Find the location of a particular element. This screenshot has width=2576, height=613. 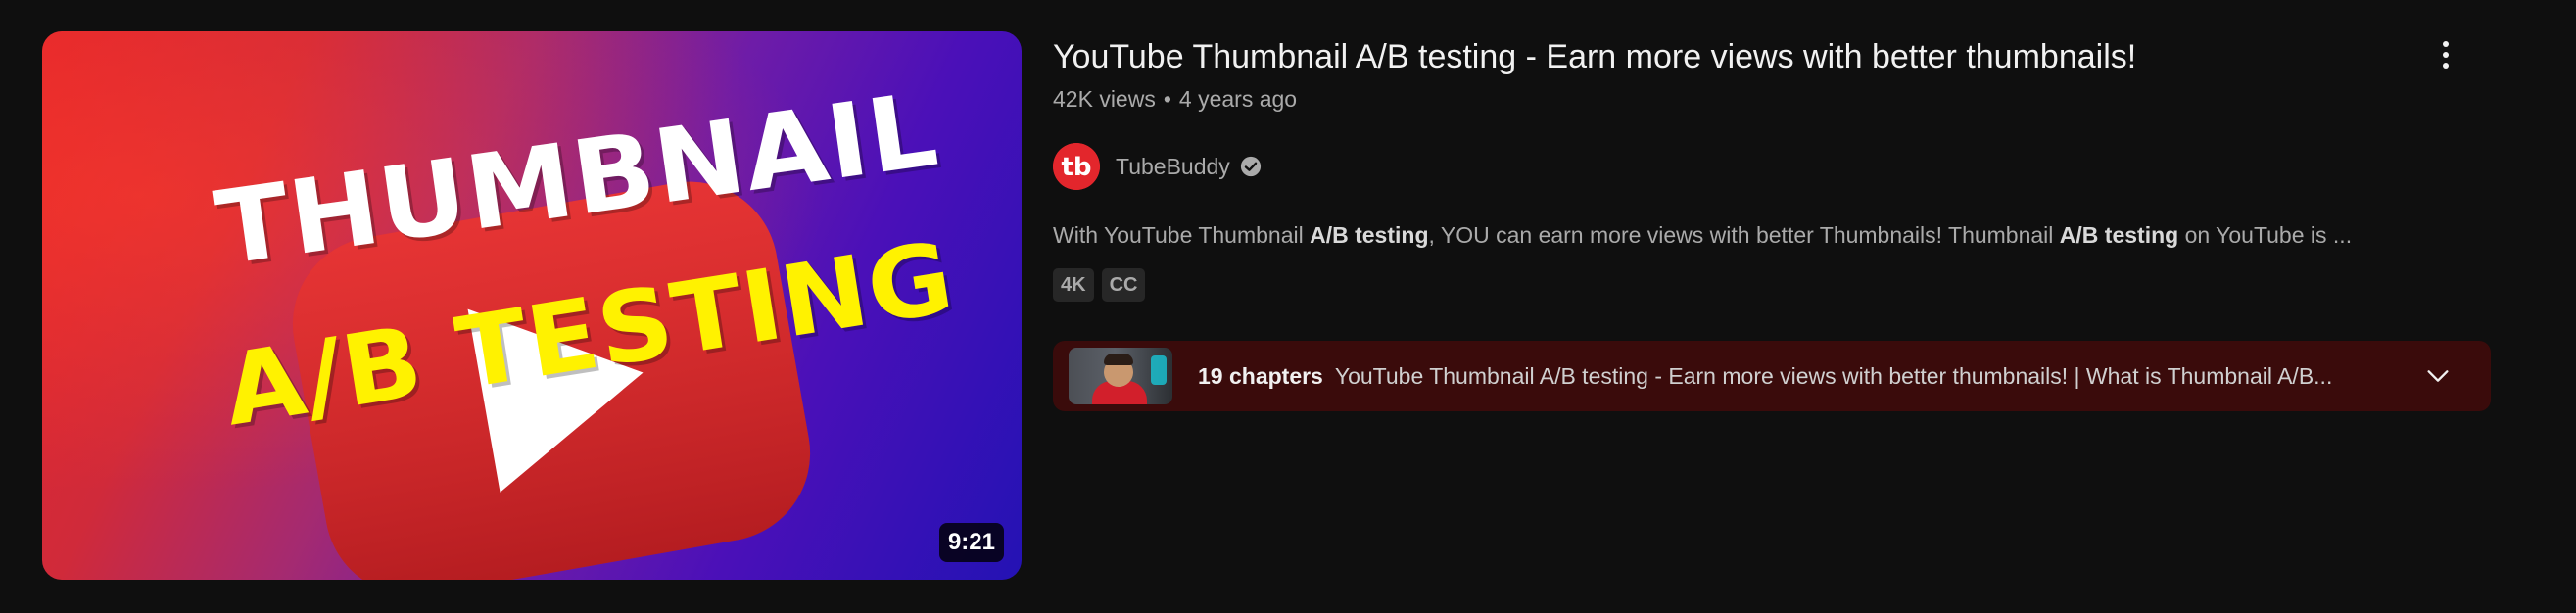

more-vert-icon is located at coordinates (2446, 55).